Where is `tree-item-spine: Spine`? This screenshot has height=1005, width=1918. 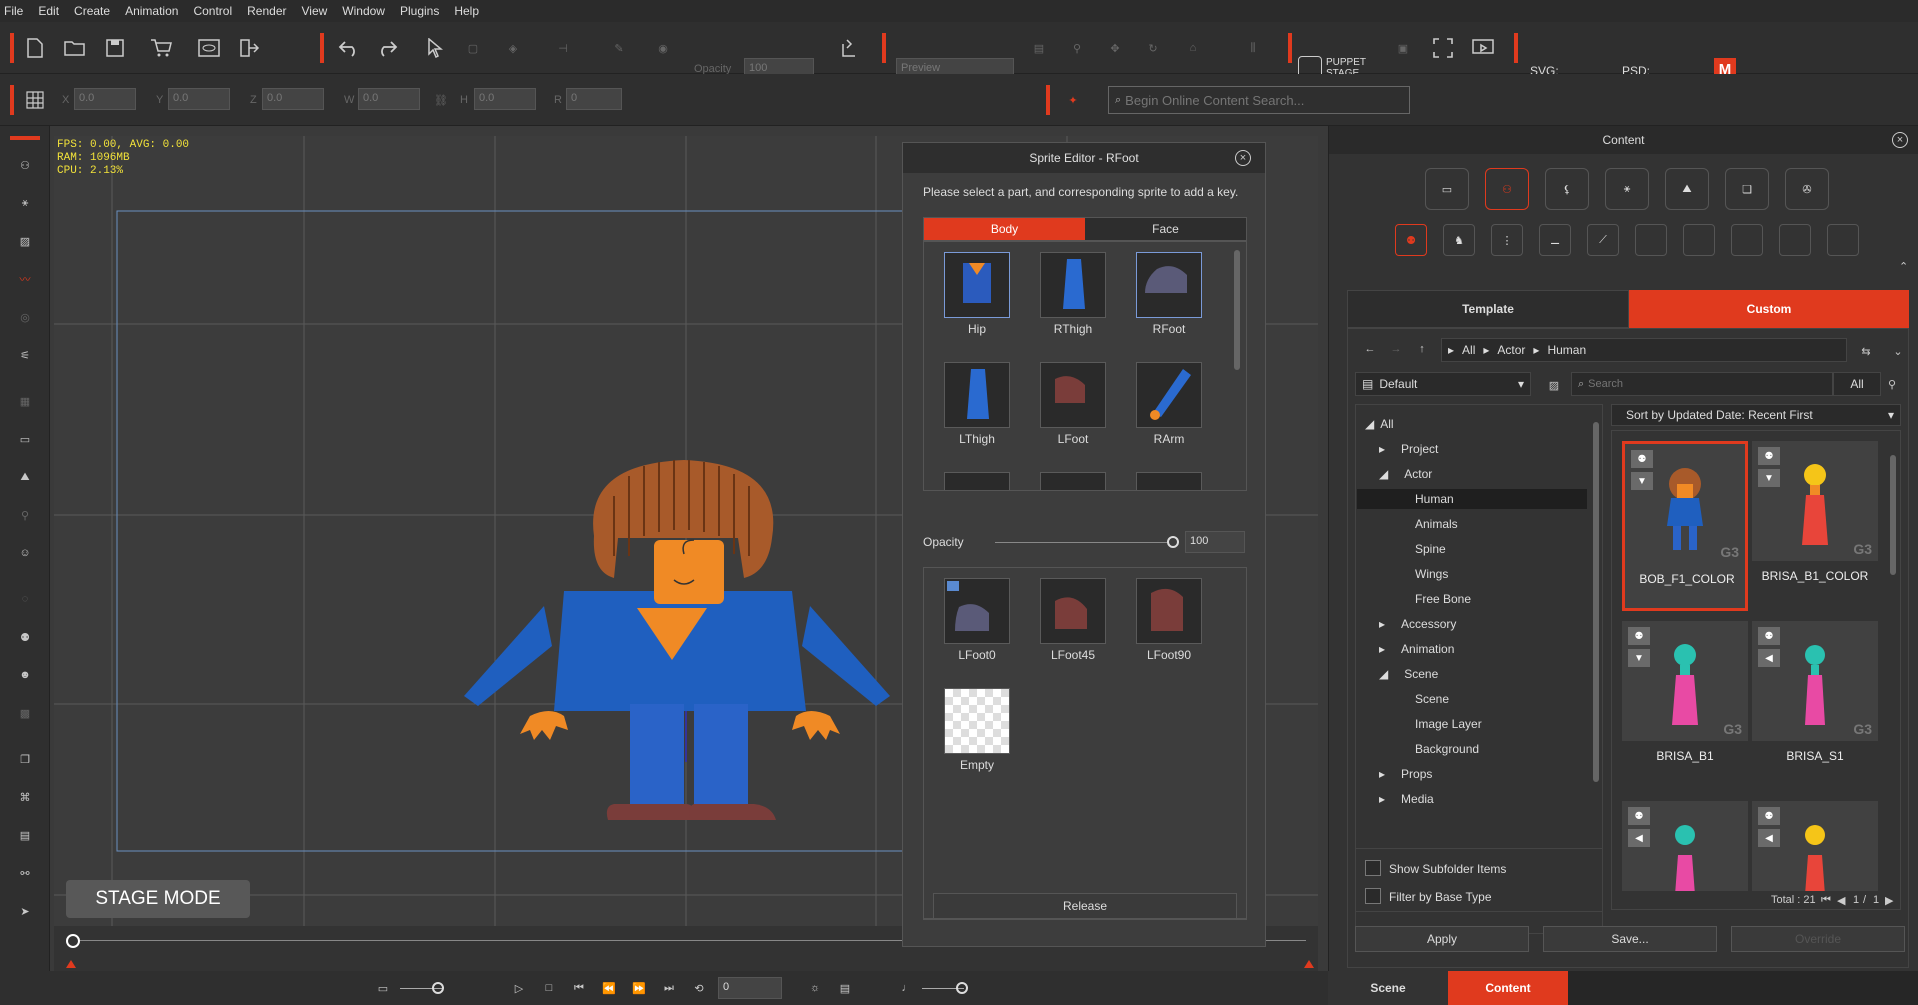
tree-item-spine: Spine is located at coordinates (1430, 549).